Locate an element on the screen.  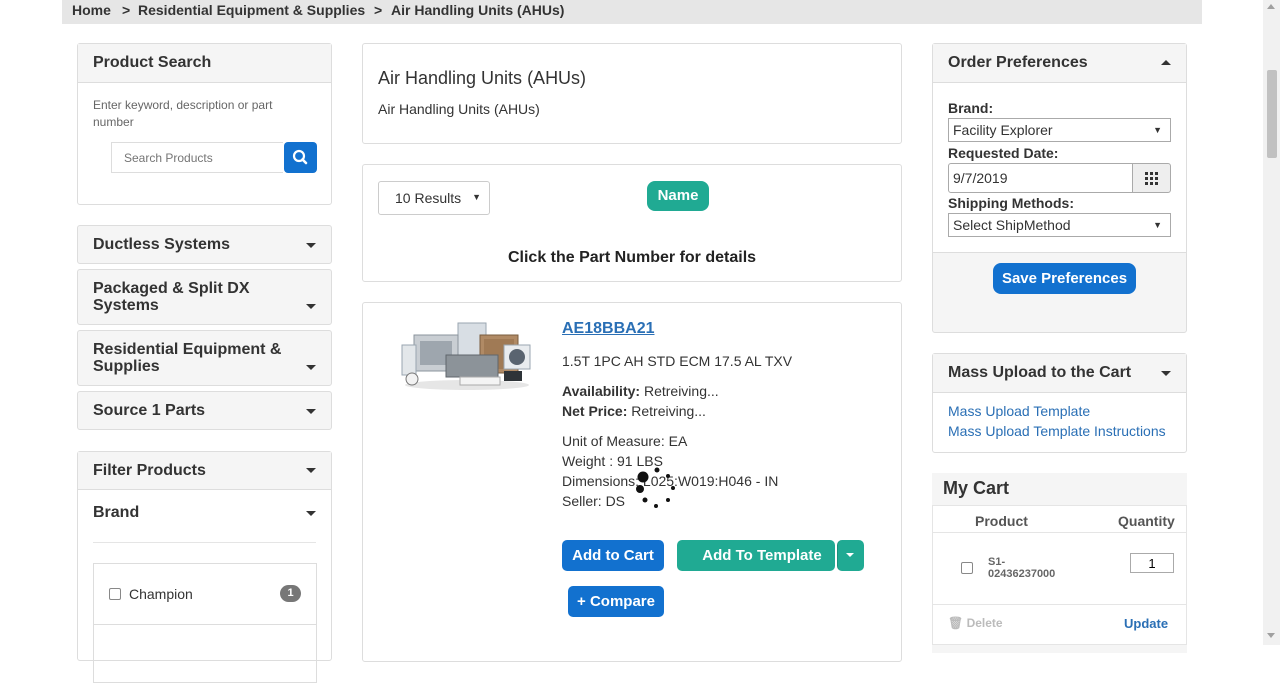
breadcrumb-current: Air Handling Units (AHUs) is located at coordinates (478, 10).